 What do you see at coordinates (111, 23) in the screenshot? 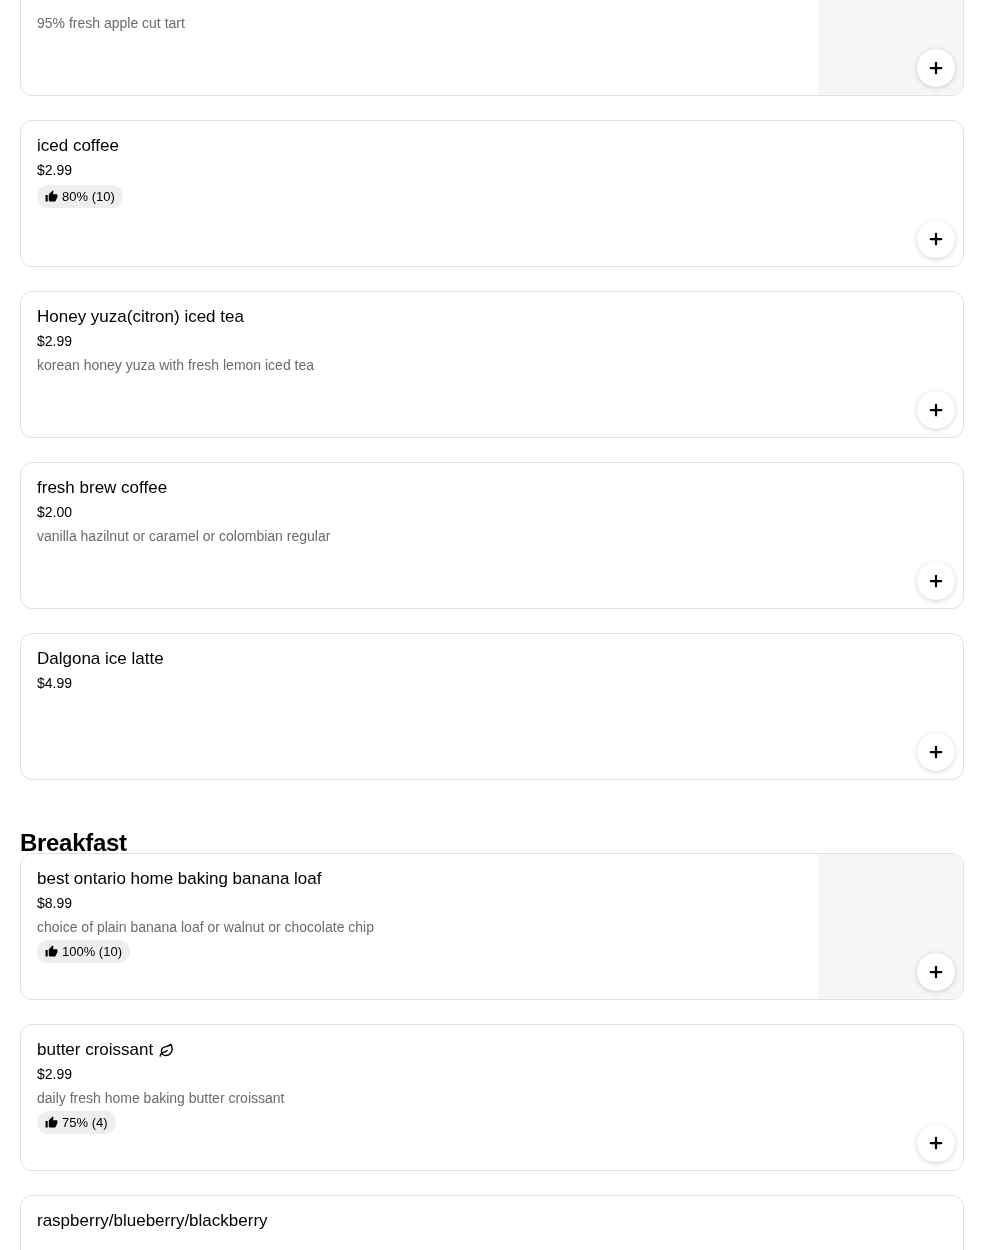
I see `item-description: 95% fresh apple cut tart` at bounding box center [111, 23].